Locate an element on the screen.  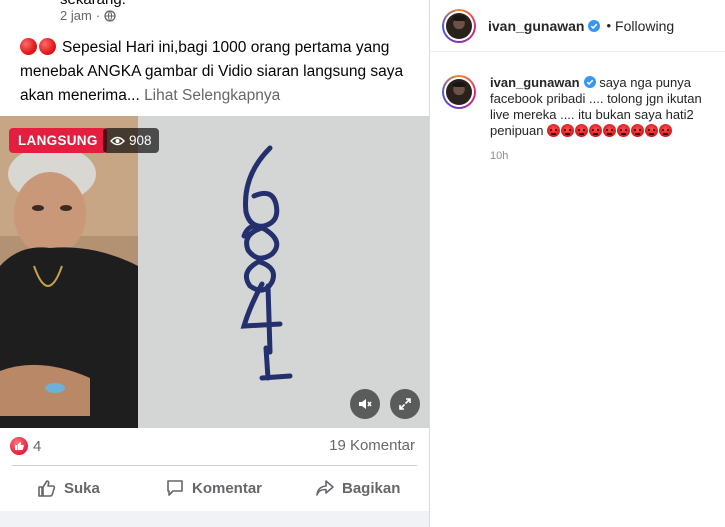
streamer-figure is located at coordinates (69, 272).